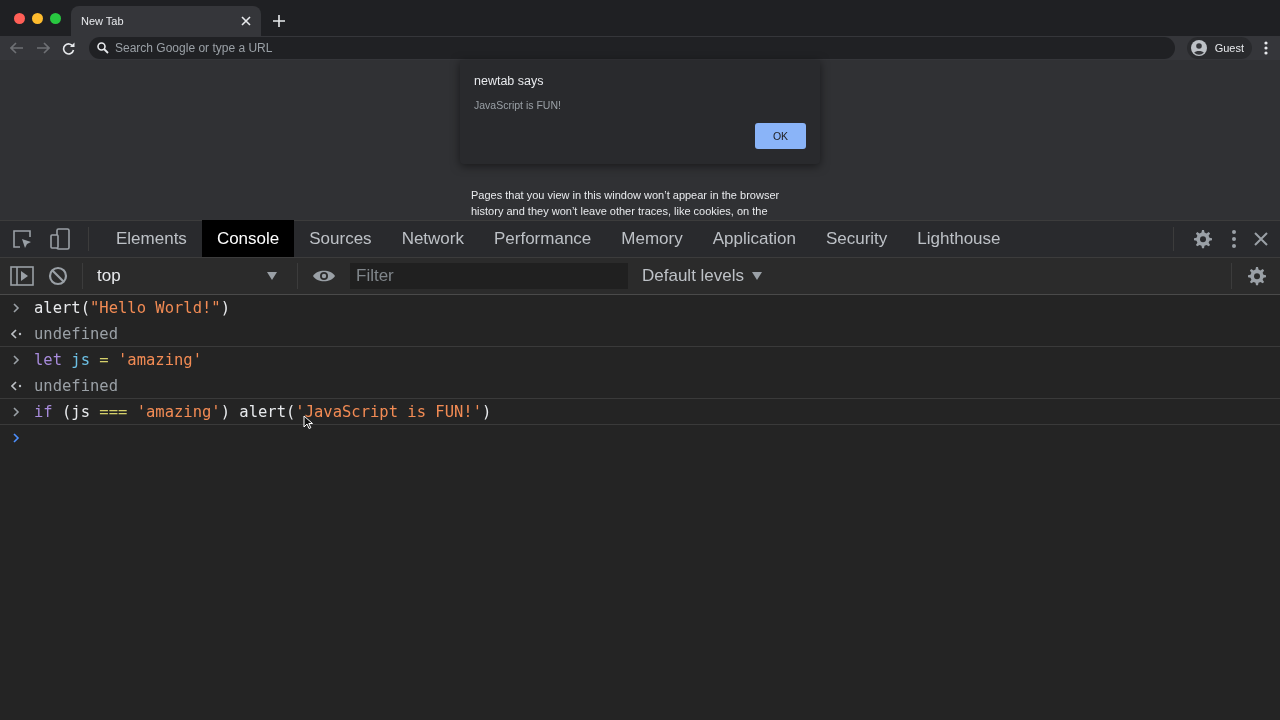  Describe the element at coordinates (489, 276) in the screenshot. I see `filter-field: Filter` at that location.